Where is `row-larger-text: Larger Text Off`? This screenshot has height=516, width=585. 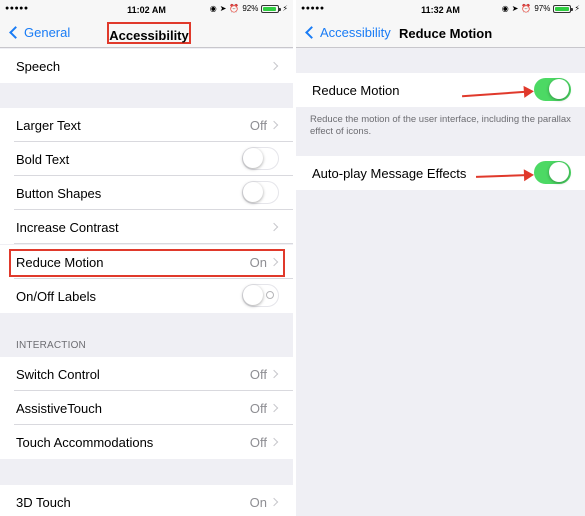
row-larger-text: Larger Text Off is located at coordinates (146, 125).